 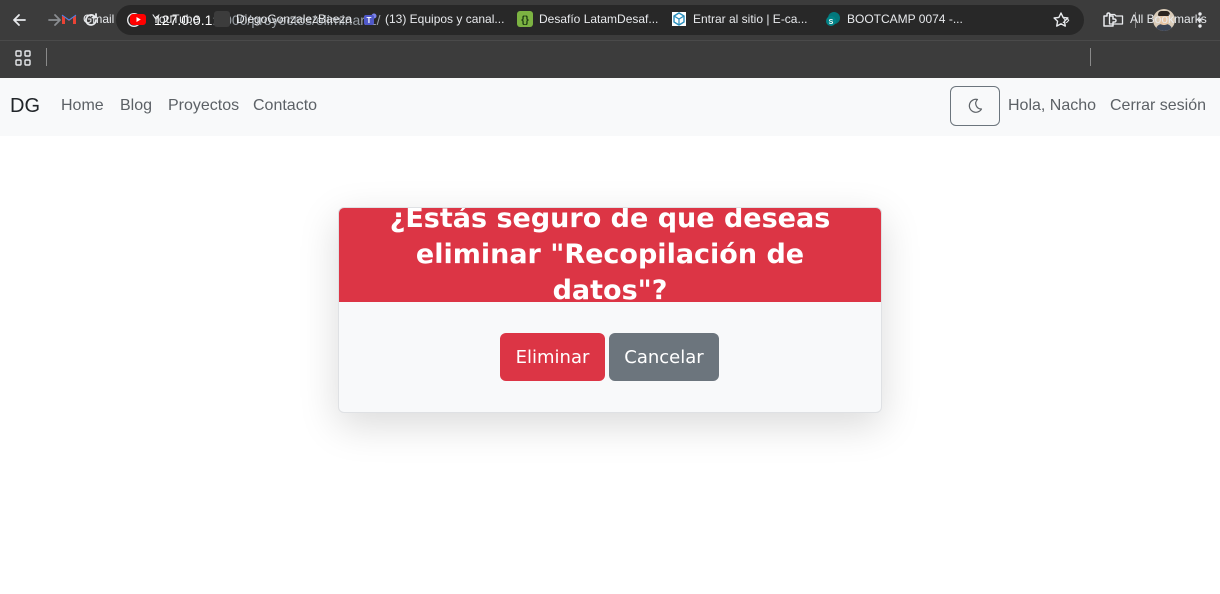 What do you see at coordinates (176, 19) in the screenshot?
I see `bookmark-label: YouTube` at bounding box center [176, 19].